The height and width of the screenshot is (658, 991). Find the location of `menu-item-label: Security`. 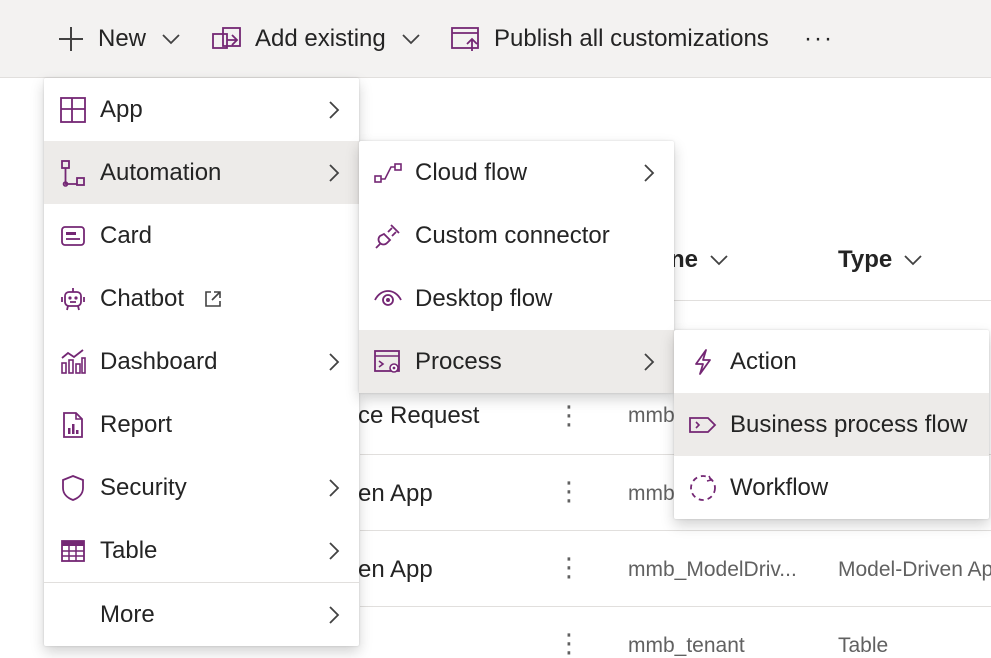

menu-item-label: Security is located at coordinates (143, 487).